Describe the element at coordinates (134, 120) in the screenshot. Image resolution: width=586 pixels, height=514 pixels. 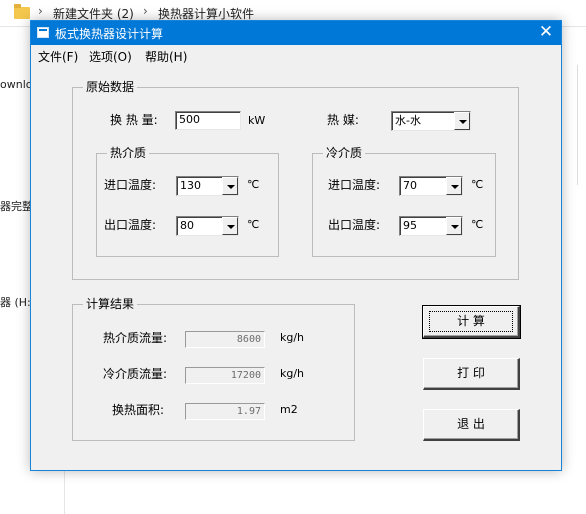
I see `heat-load-label: 换 热 量:` at that location.